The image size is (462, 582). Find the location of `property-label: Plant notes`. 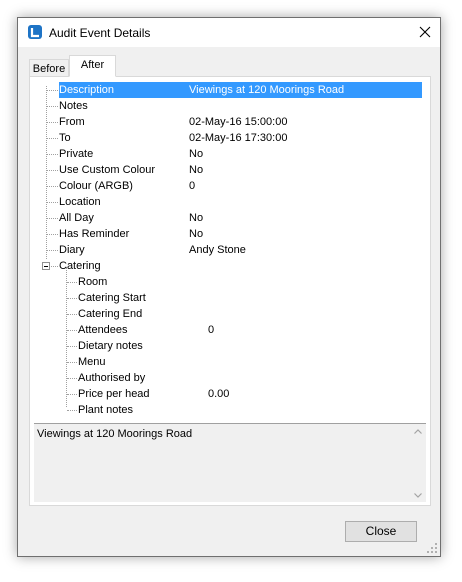

property-label: Plant notes is located at coordinates (106, 410).